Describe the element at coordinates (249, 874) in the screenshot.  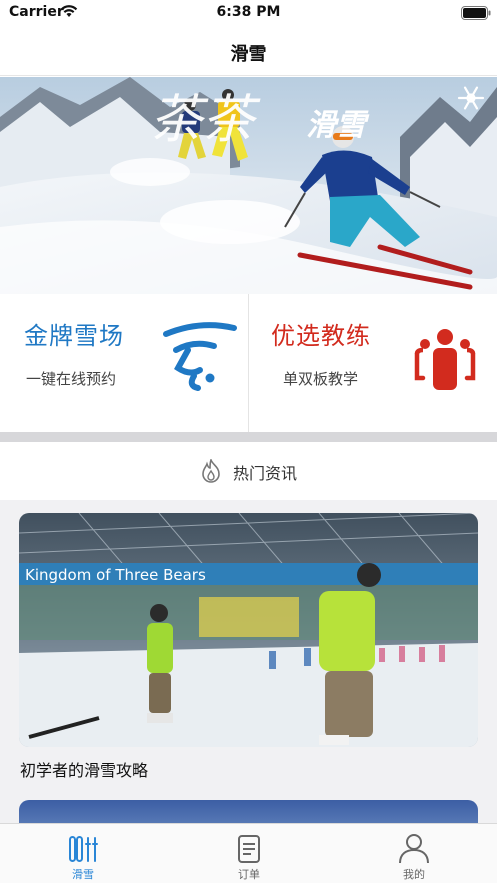
I see `tab-label: 订单` at that location.